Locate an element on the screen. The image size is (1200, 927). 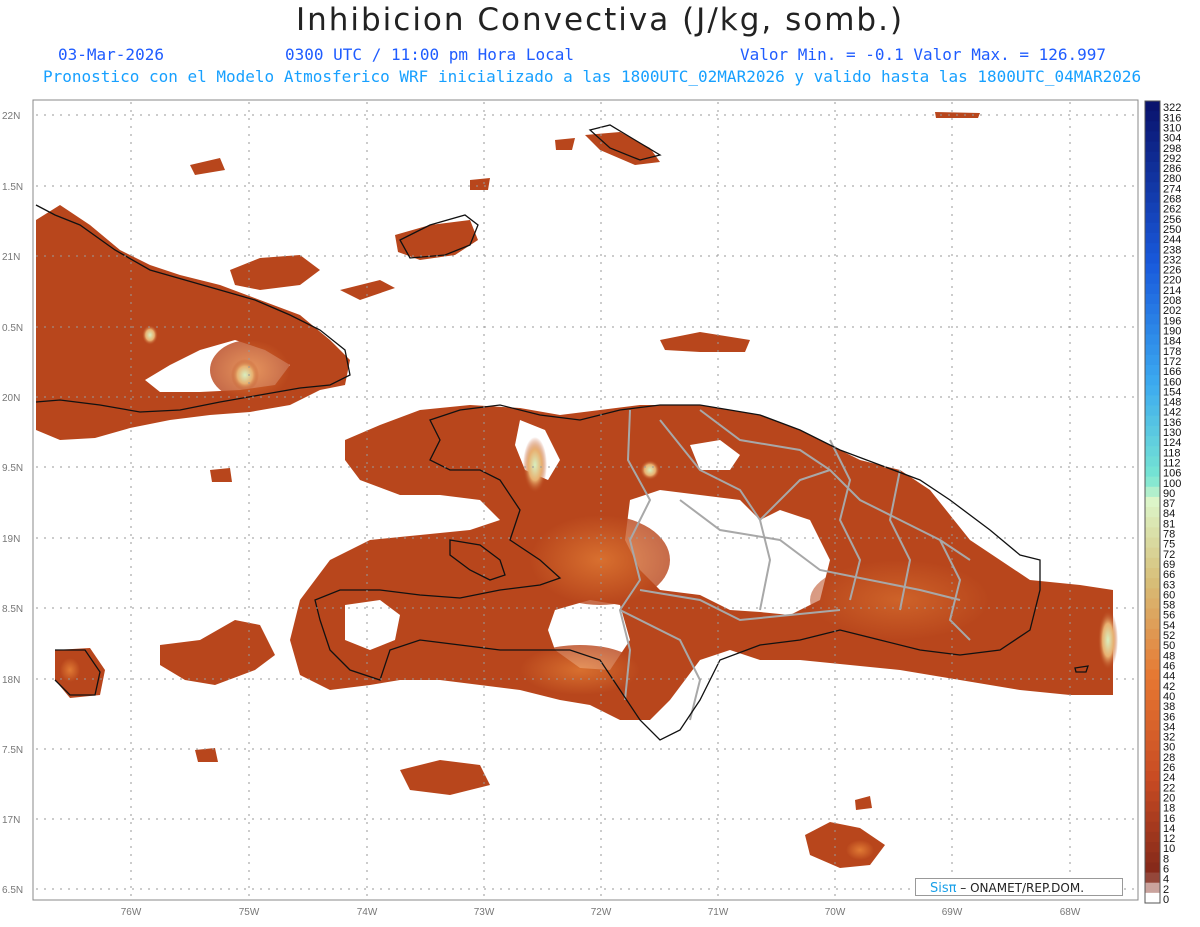
field-patch-s3 is located at coordinates (206, 755).